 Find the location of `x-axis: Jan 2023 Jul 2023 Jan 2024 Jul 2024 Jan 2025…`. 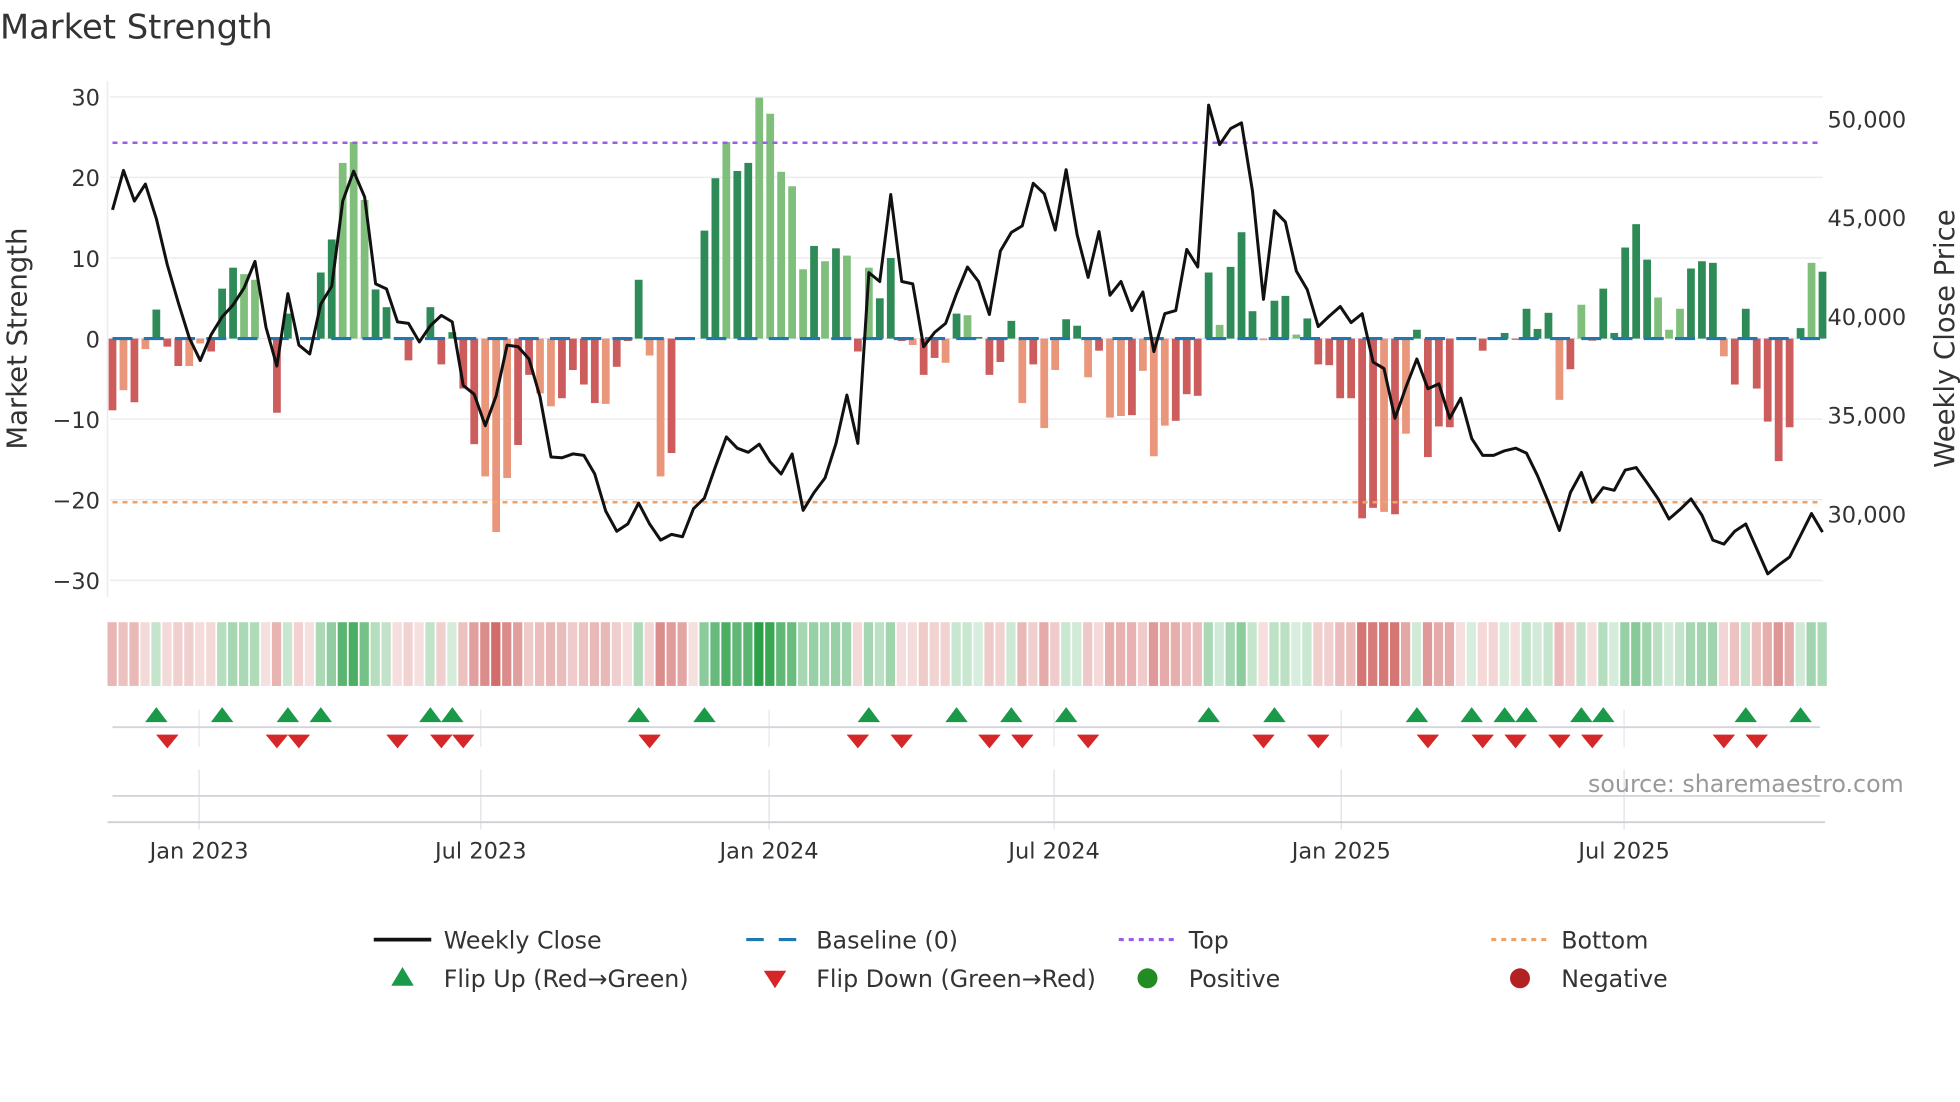

x-axis: Jan 2023 Jul 2023 Jan 2024 Jul 2024 Jan 2025… is located at coordinates (966, 786).